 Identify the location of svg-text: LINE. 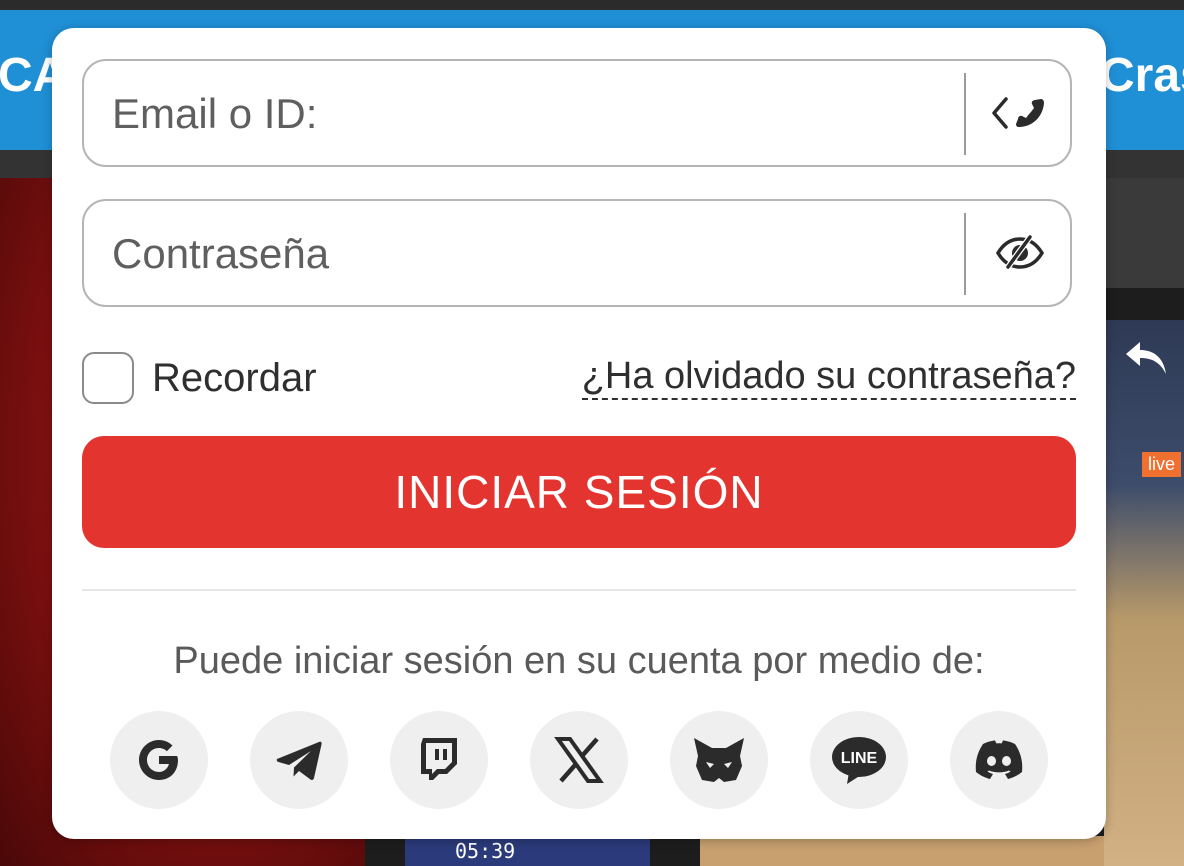
(859, 758).